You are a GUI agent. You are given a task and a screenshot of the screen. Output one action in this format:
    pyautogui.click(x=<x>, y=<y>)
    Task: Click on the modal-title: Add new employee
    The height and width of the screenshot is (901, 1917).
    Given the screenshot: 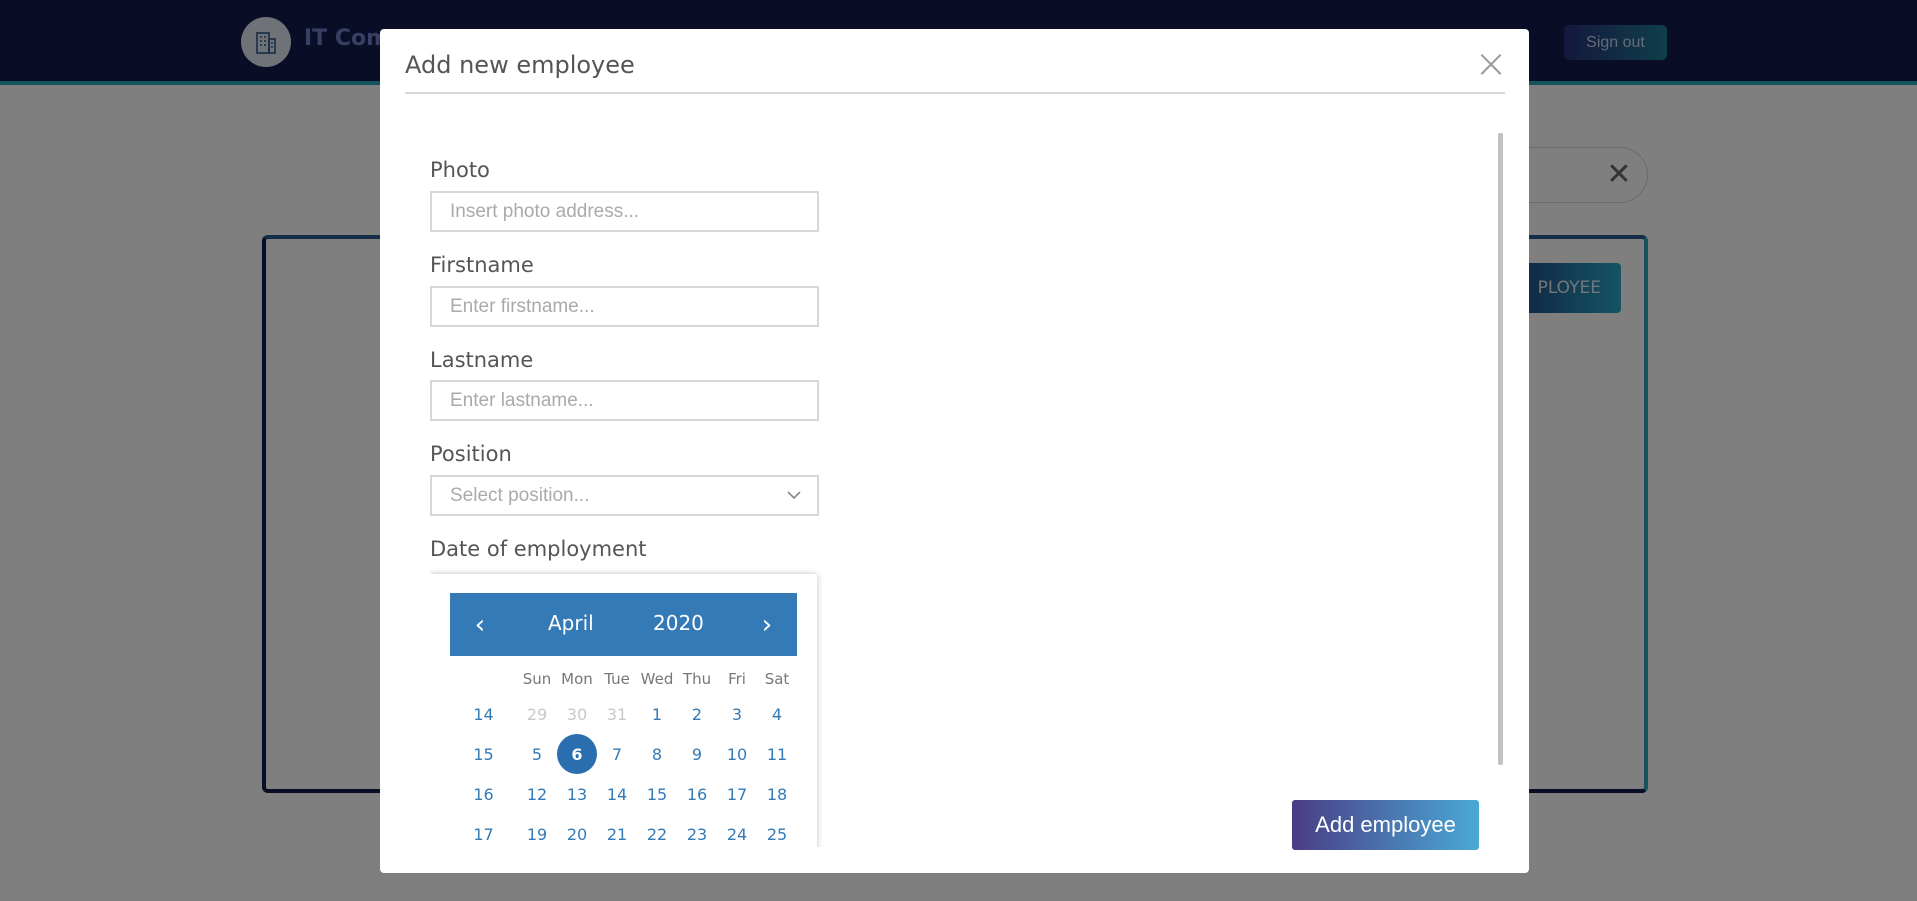 What is the action you would take?
    pyautogui.click(x=520, y=65)
    